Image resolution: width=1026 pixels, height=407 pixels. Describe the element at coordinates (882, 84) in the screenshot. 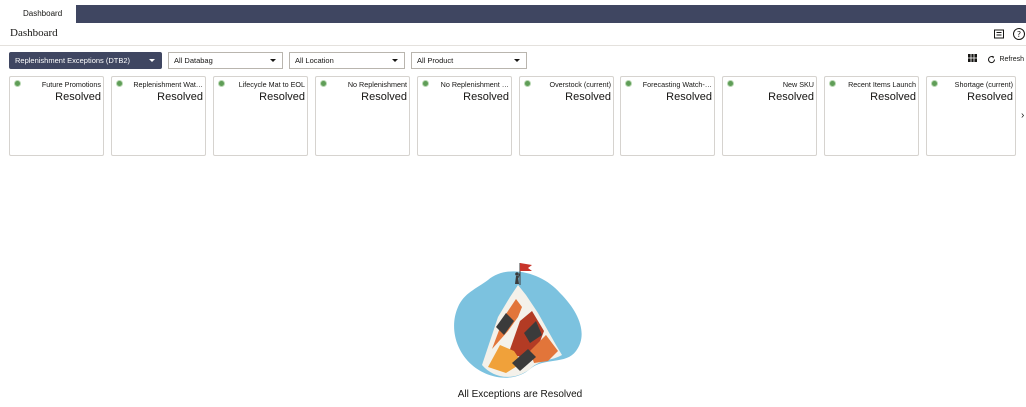

I see `card-title: Recent Items Launch` at that location.